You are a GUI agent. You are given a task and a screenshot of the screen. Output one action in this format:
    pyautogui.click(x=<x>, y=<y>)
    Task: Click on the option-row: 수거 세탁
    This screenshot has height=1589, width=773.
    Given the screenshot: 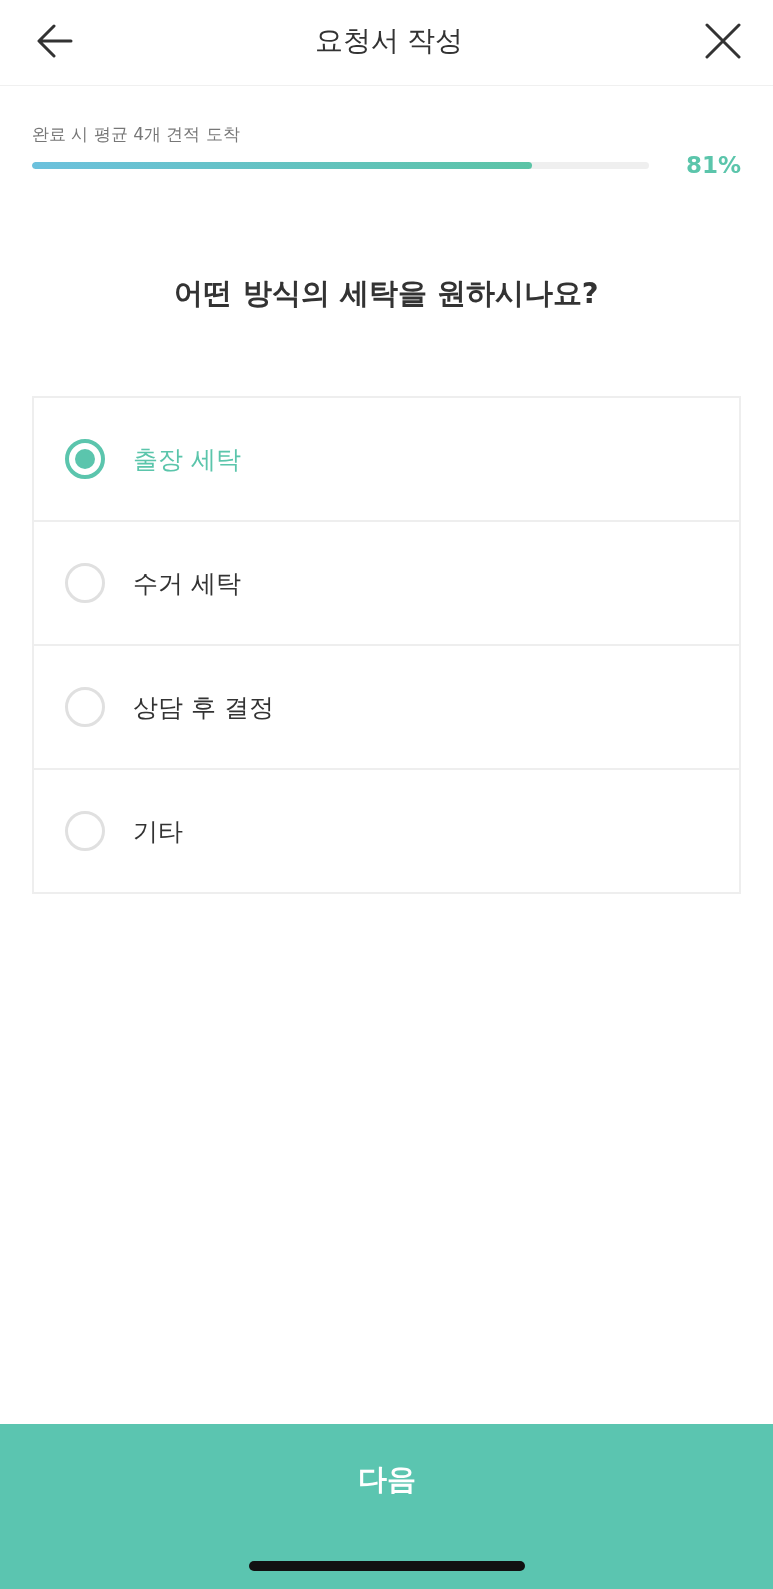 What is the action you would take?
    pyautogui.click(x=386, y=582)
    